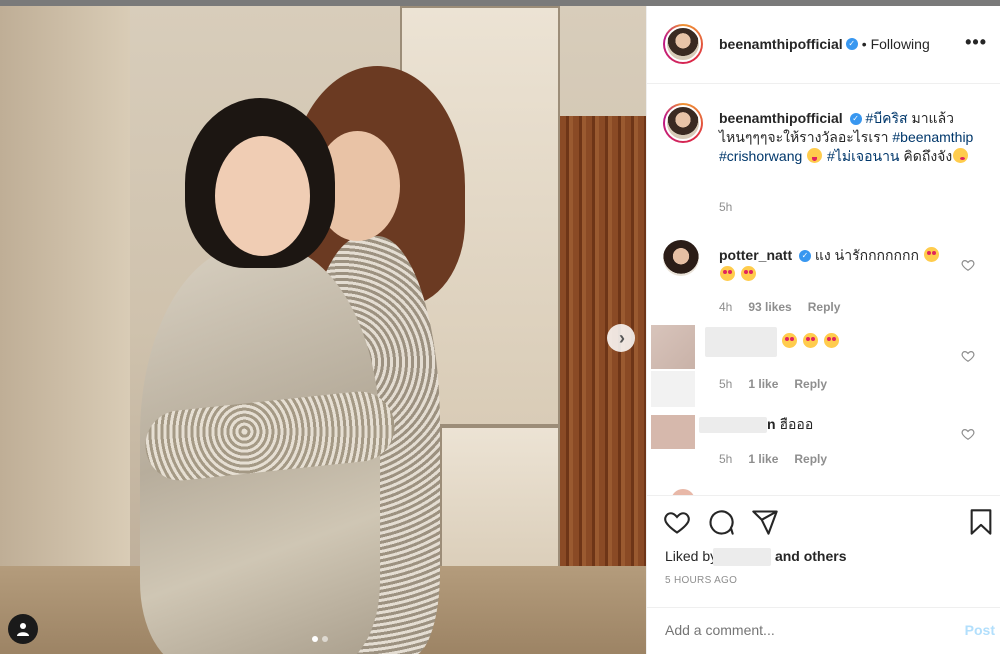 The height and width of the screenshot is (654, 1000). What do you see at coordinates (677, 522) in the screenshot?
I see `heart-icon` at bounding box center [677, 522].